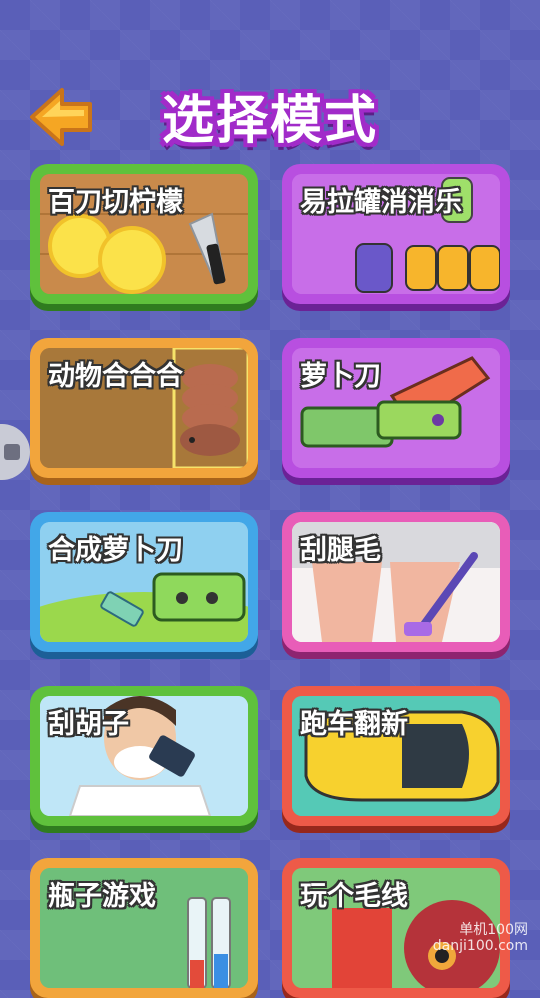  I want to click on mode-card-cans: 易拉罐消消乐, so click(396, 234).